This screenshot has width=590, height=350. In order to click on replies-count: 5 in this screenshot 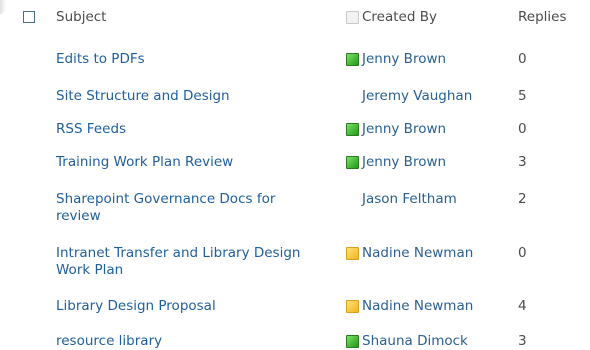, I will do `click(522, 96)`.